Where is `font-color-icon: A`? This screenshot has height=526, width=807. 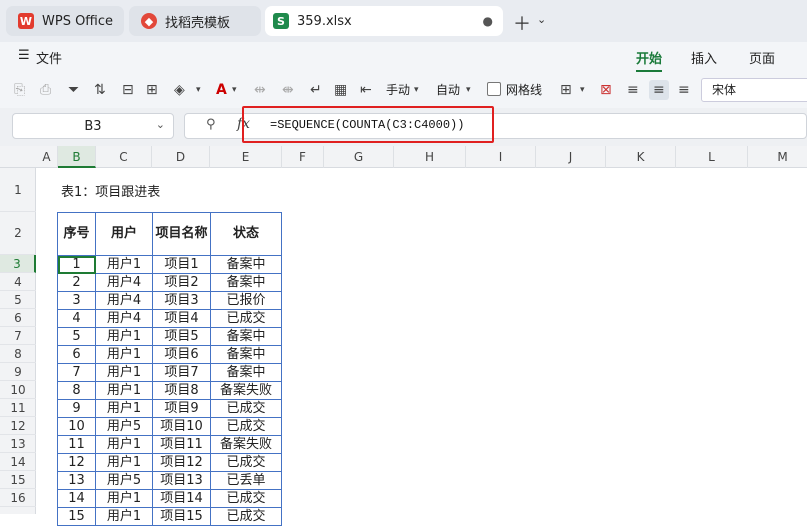 font-color-icon: A is located at coordinates (221, 90).